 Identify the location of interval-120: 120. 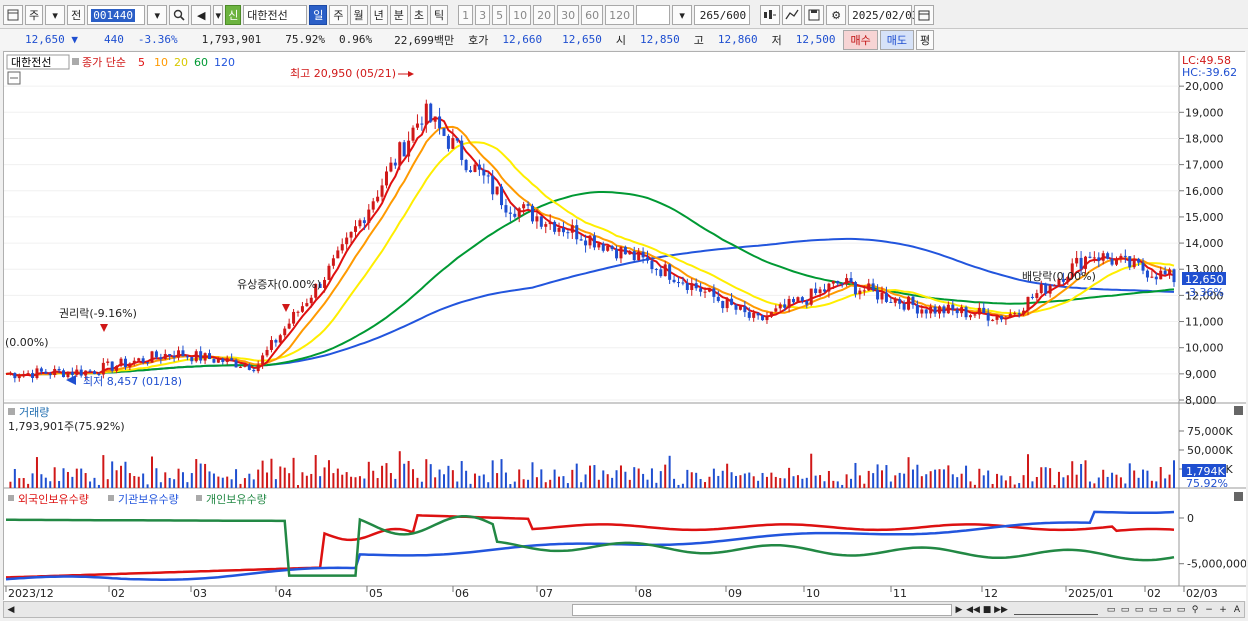
(620, 15).